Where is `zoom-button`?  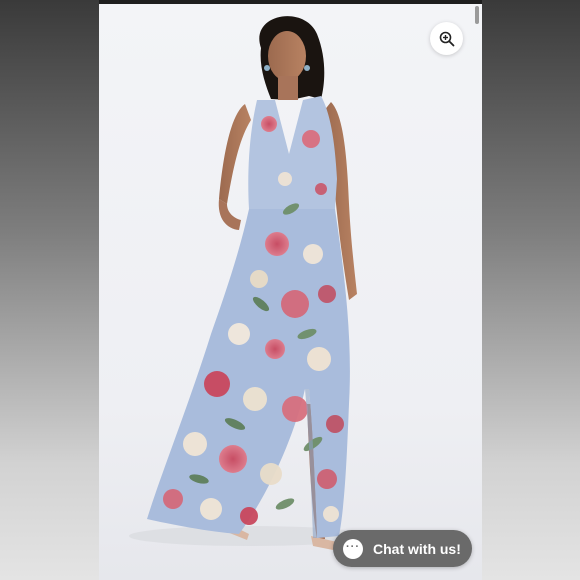
zoom-button is located at coordinates (446, 38).